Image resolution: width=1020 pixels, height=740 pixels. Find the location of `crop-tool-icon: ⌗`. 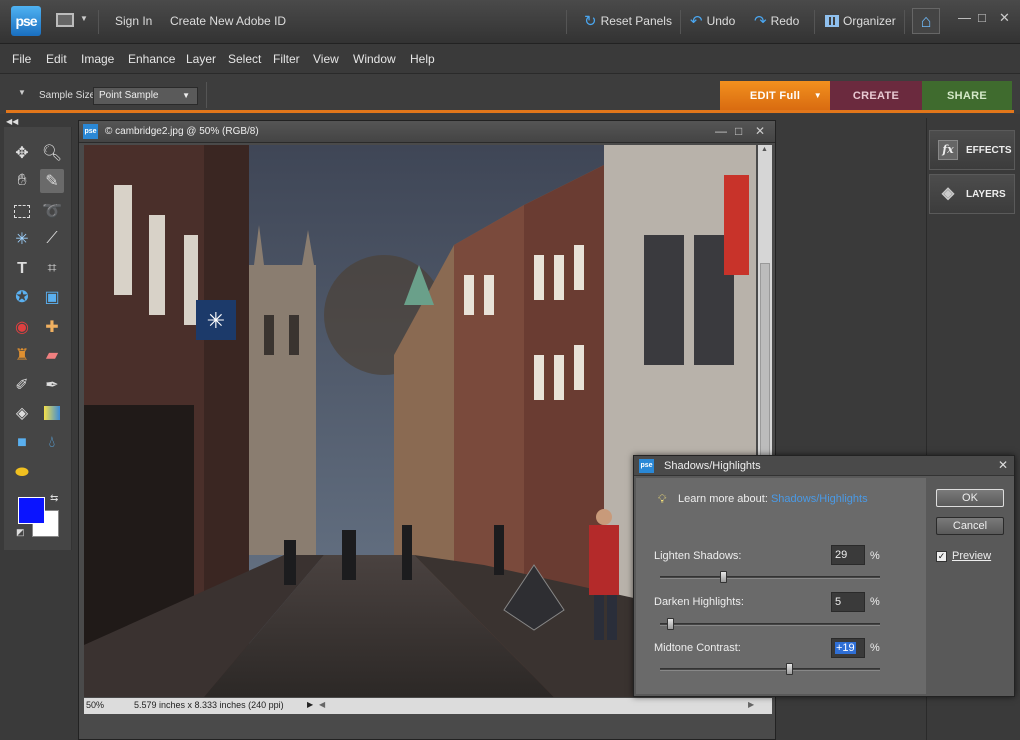

crop-tool-icon: ⌗ is located at coordinates (52, 269).